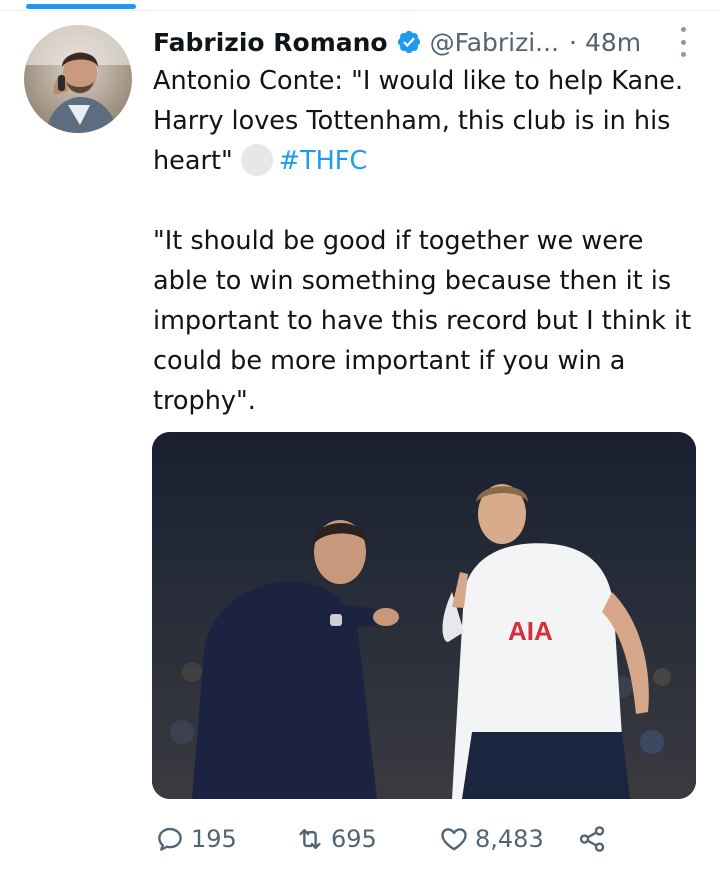  I want to click on tweet-actions: 195 695 8,483, so click(390, 839).